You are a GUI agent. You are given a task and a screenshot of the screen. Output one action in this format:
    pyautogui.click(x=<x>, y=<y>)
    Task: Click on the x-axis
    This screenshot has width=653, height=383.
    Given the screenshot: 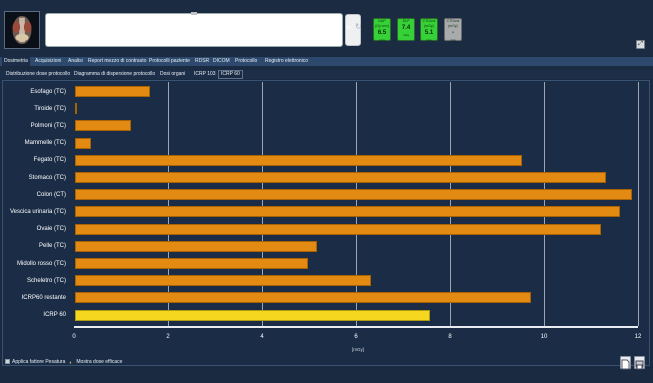 What is the action you would take?
    pyautogui.click(x=356, y=327)
    